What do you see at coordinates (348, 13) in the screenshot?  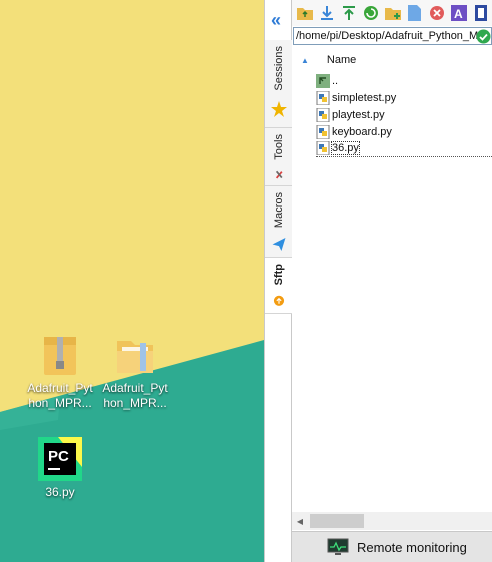 I see `upload-icon` at bounding box center [348, 13].